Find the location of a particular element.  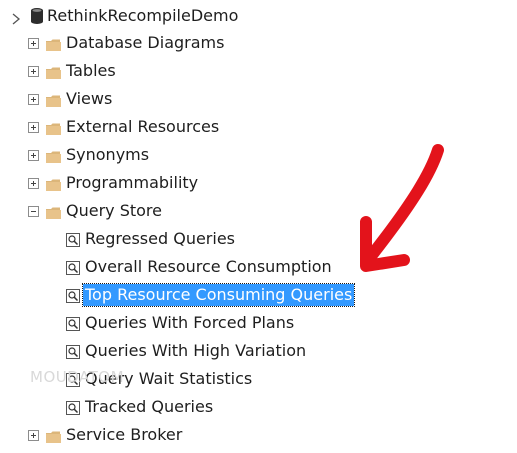

report-queries-with-high-variation: Queries With High Variation is located at coordinates (180, 351).